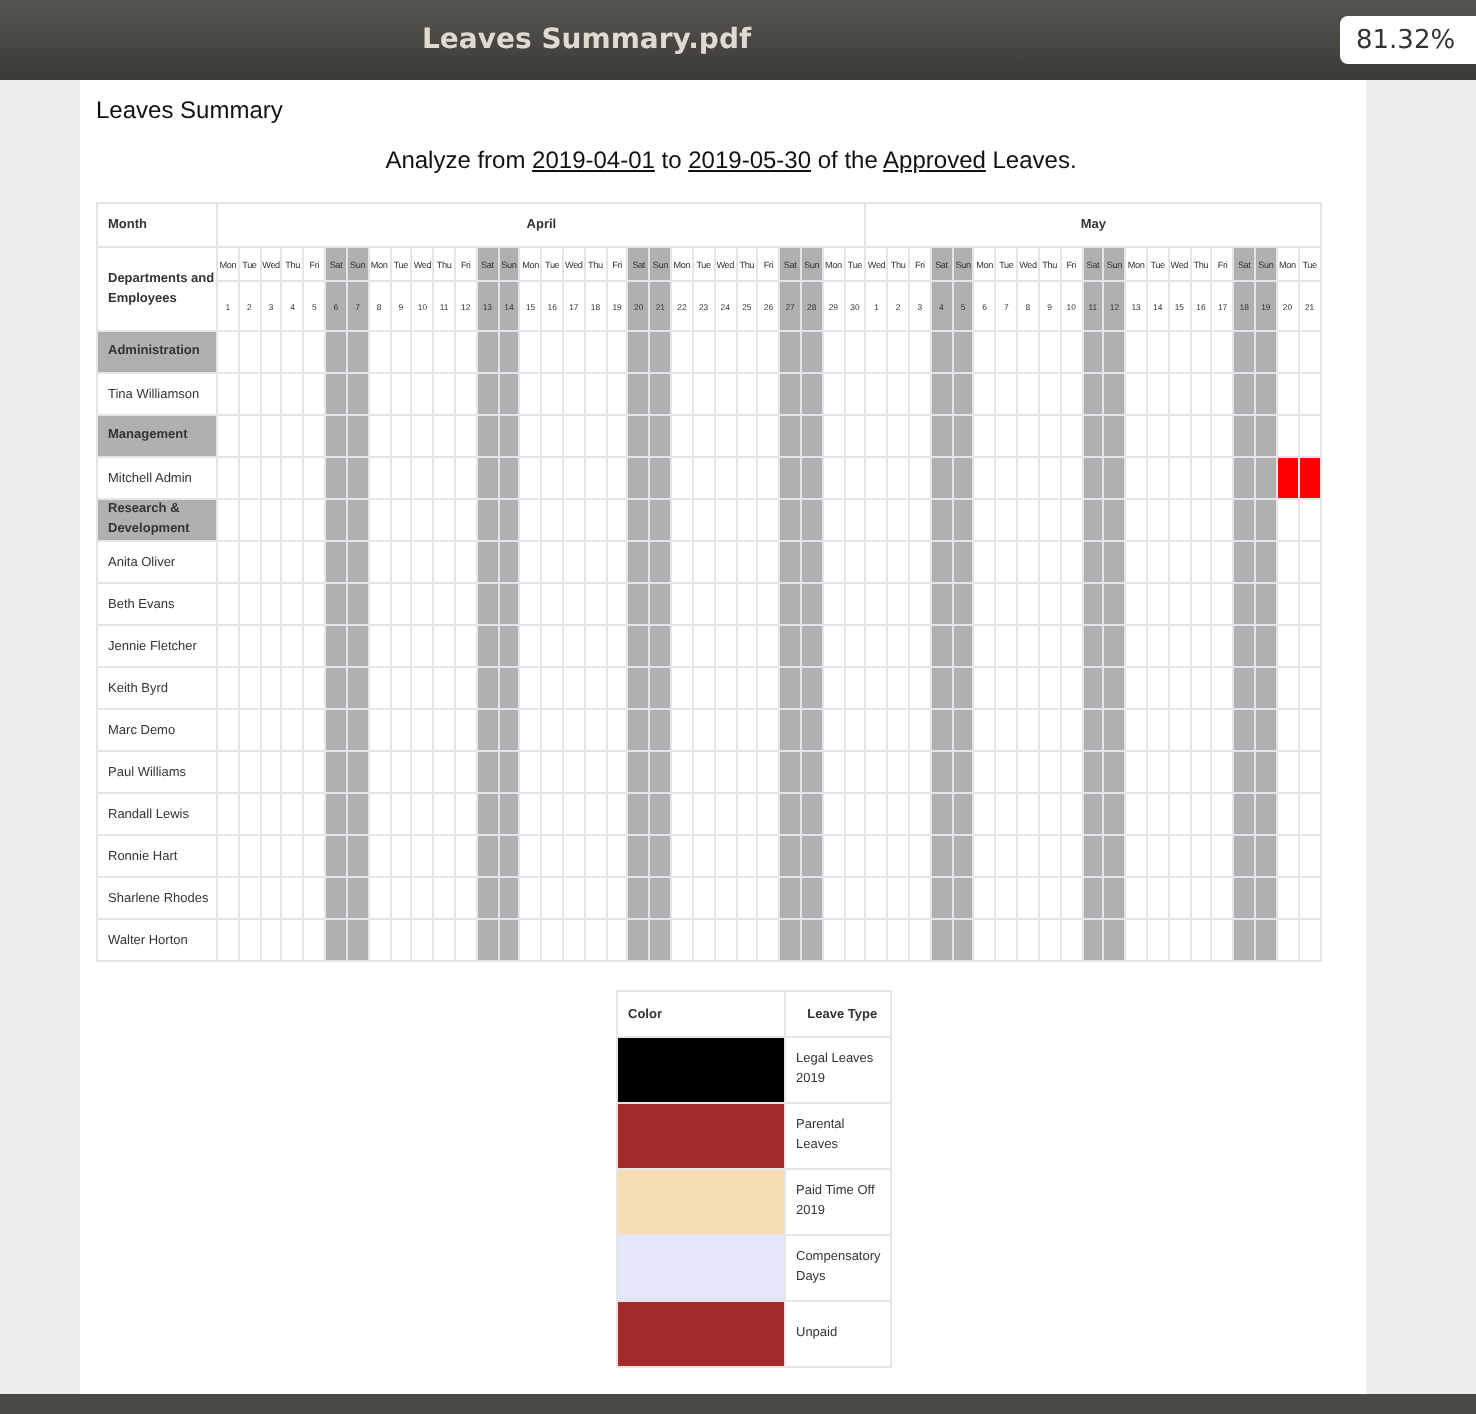 Image resolution: width=1476 pixels, height=1414 pixels. I want to click on window-title: Leaves Summary.pdf, so click(587, 40).